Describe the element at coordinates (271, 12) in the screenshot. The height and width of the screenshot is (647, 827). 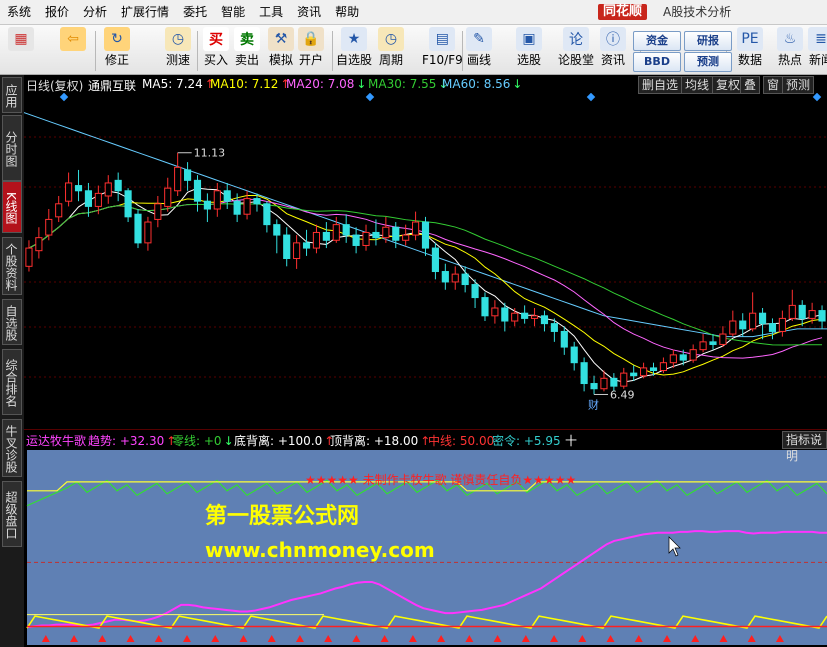
I see `menu-item-6: 工具` at that location.